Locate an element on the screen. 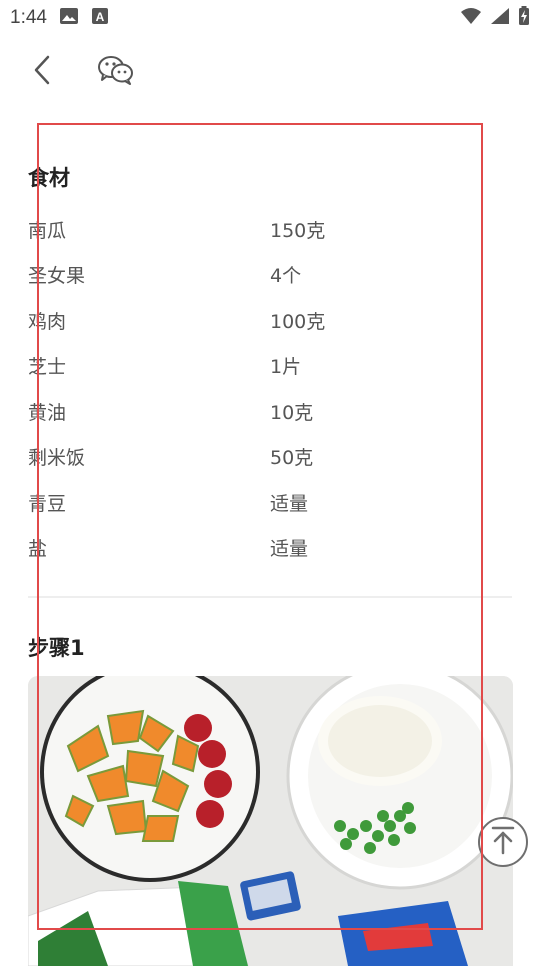 This screenshot has height=966, width=540. chevron-left-icon is located at coordinates (42, 72).